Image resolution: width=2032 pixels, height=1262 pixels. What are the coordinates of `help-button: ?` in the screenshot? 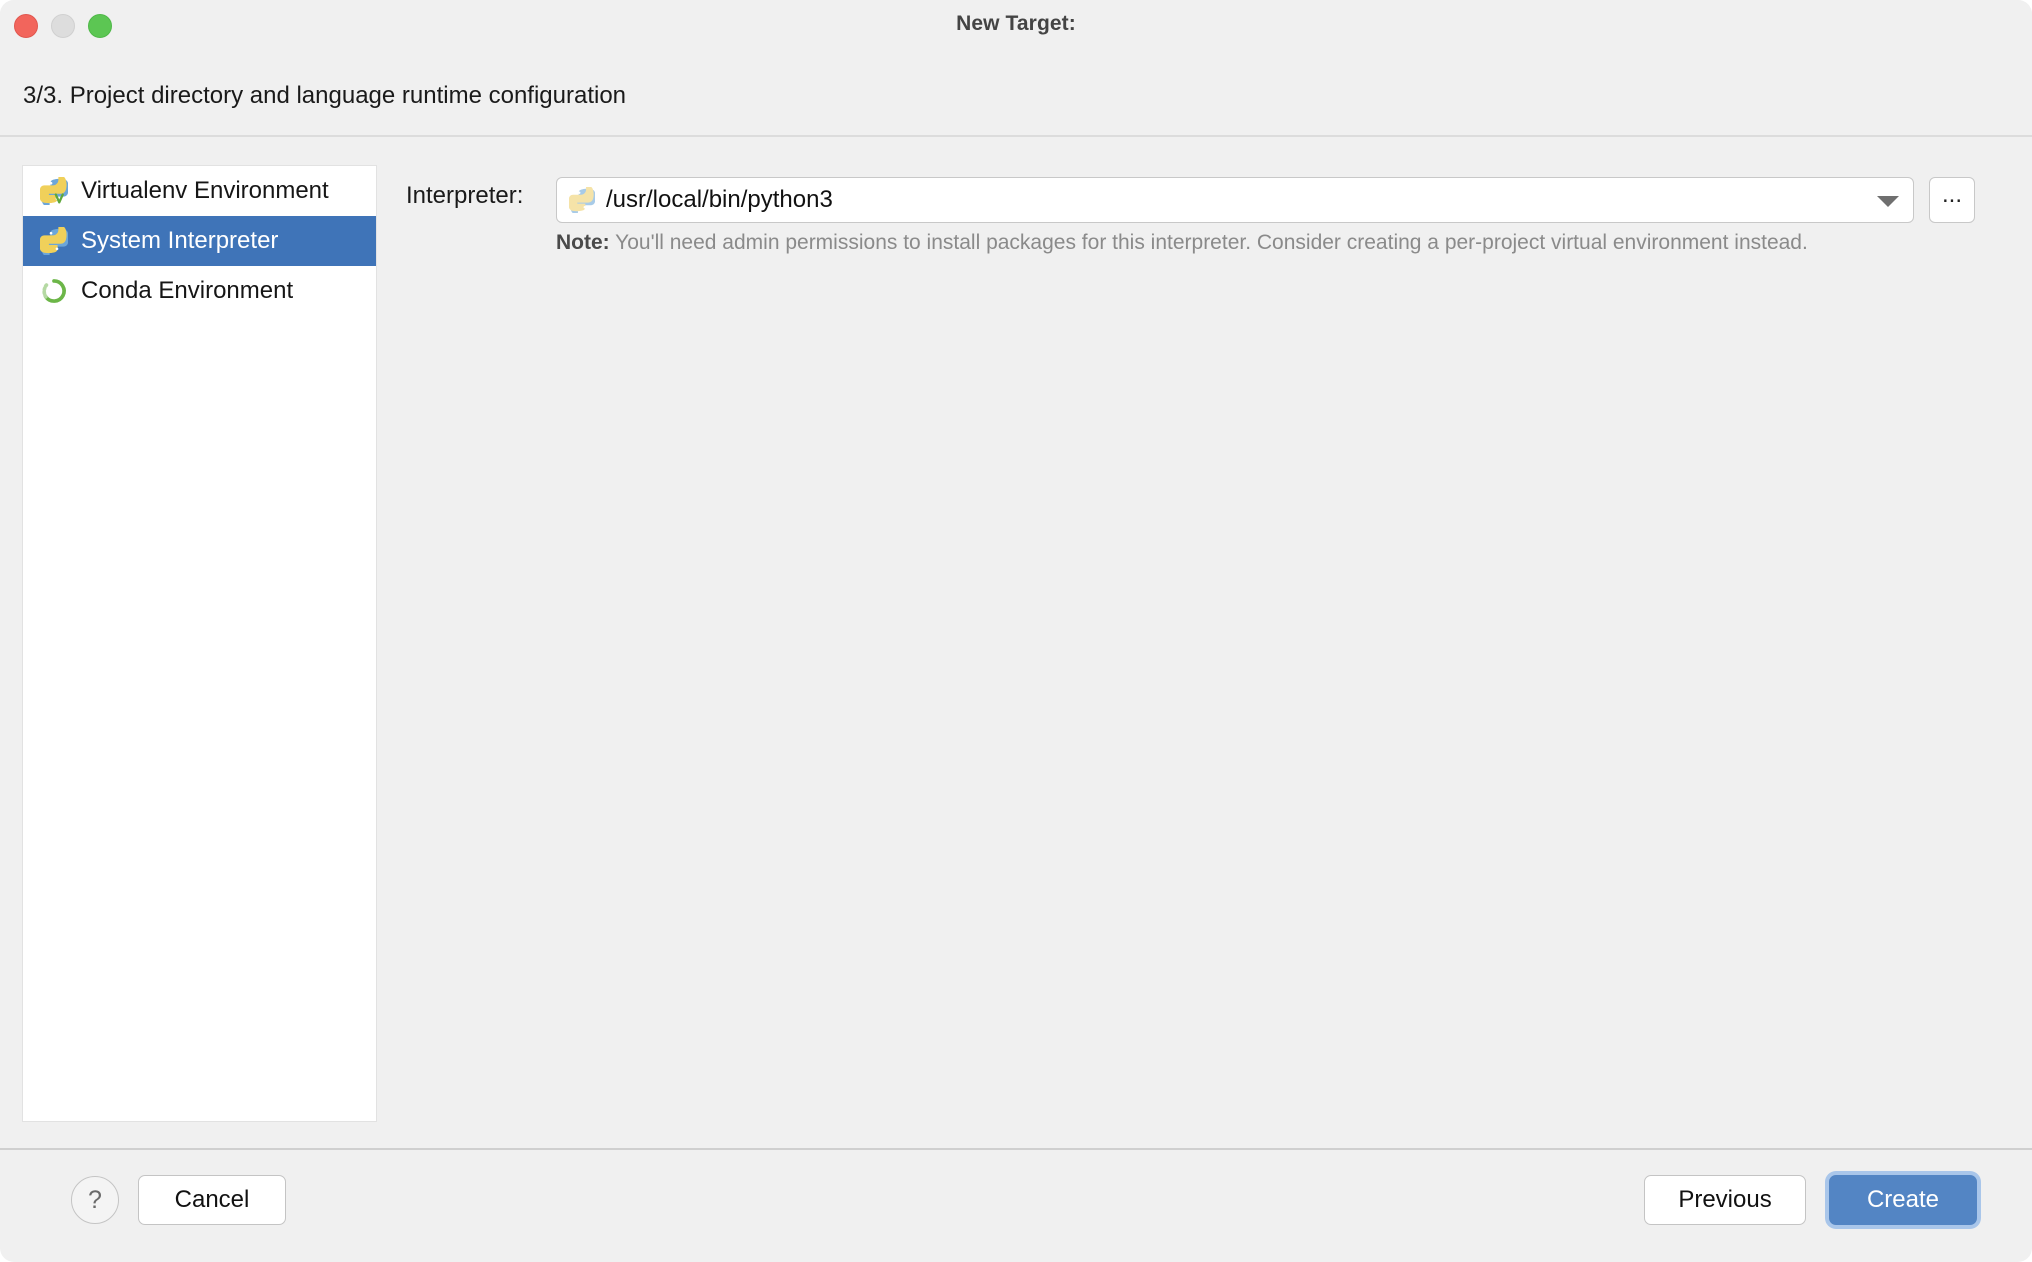 It's located at (95, 1200).